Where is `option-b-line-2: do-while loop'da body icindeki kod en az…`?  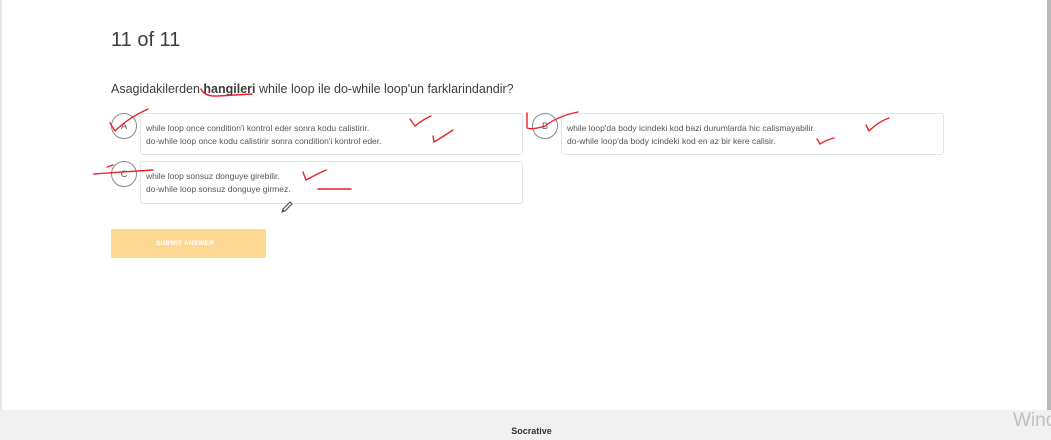 option-b-line-2: do-while loop'da body icindeki kod en az… is located at coordinates (671, 141).